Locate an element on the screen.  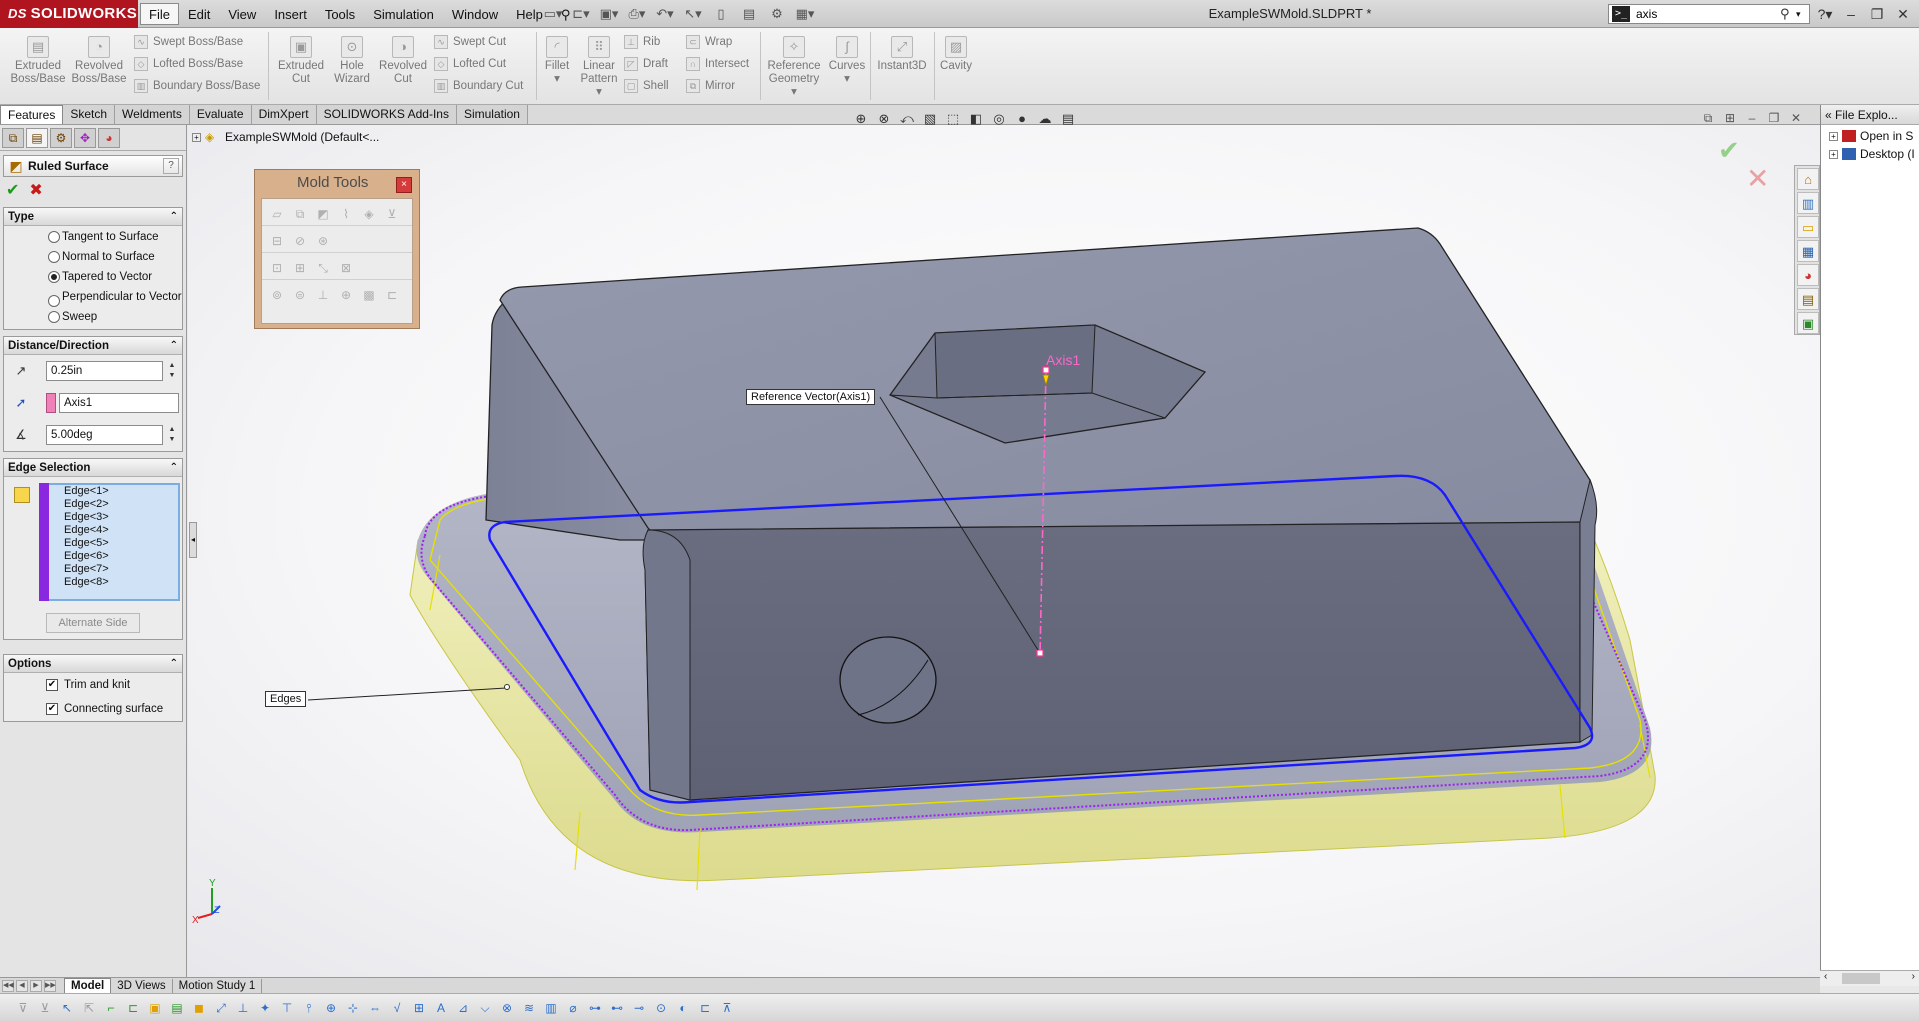
apply-scene-icon: ☁ is located at coordinates (1045, 119).